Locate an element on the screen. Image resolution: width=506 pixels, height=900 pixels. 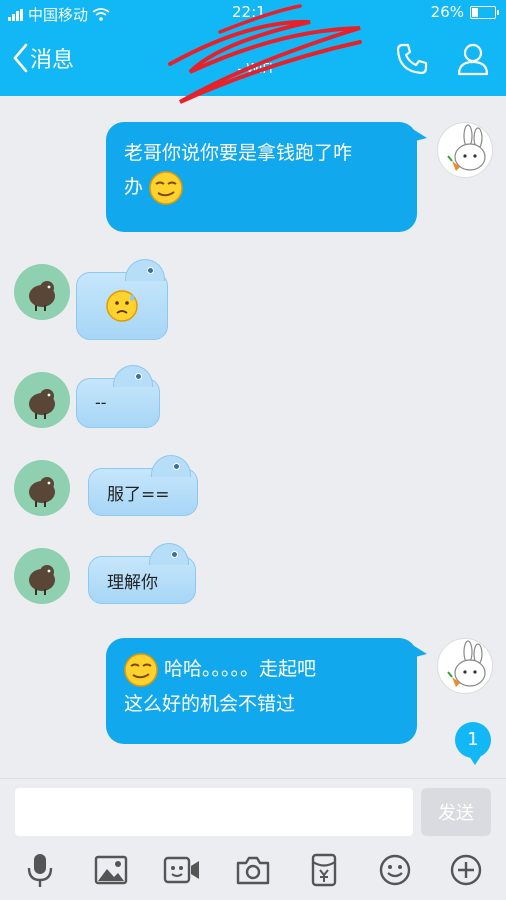
carrier-name: 中国移动 is located at coordinates (58, 15).